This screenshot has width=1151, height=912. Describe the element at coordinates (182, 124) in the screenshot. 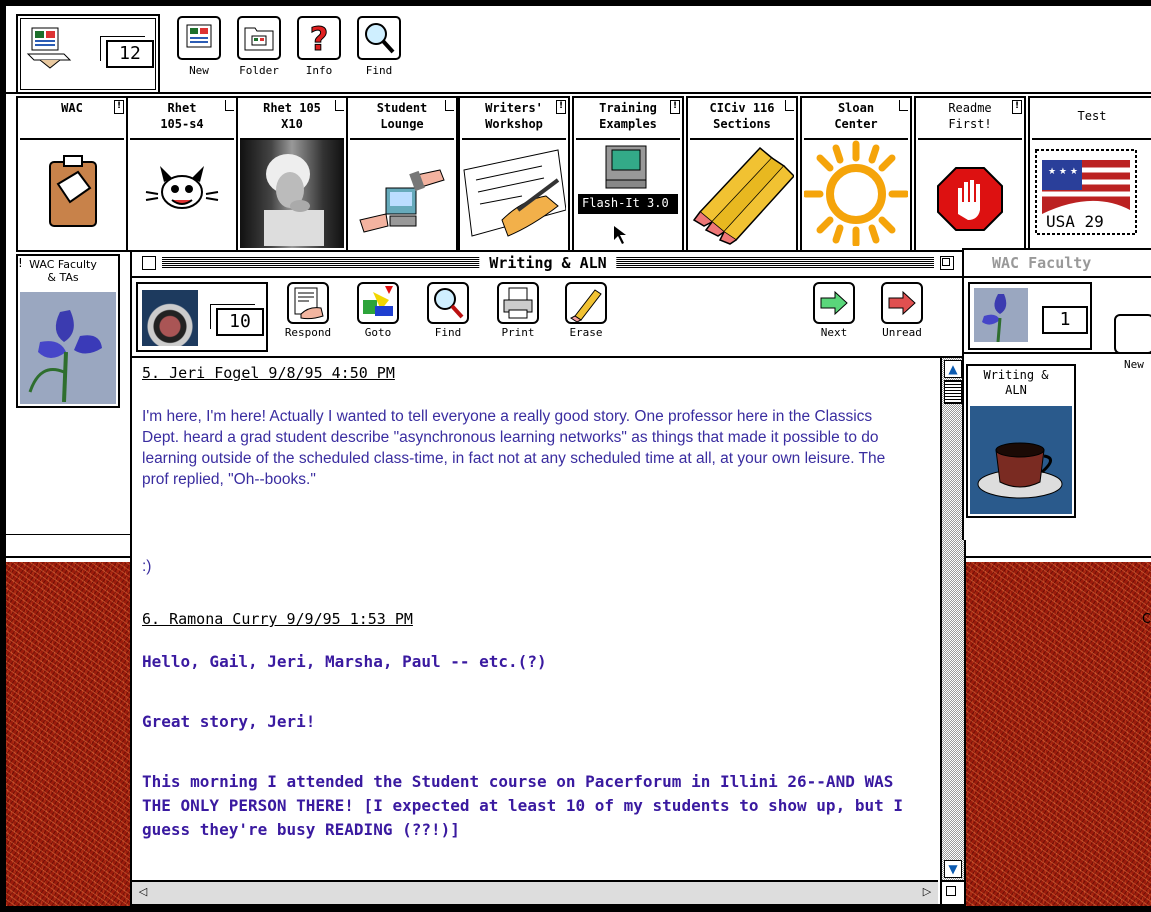

I see `folder-subtitle: 105-s4` at that location.